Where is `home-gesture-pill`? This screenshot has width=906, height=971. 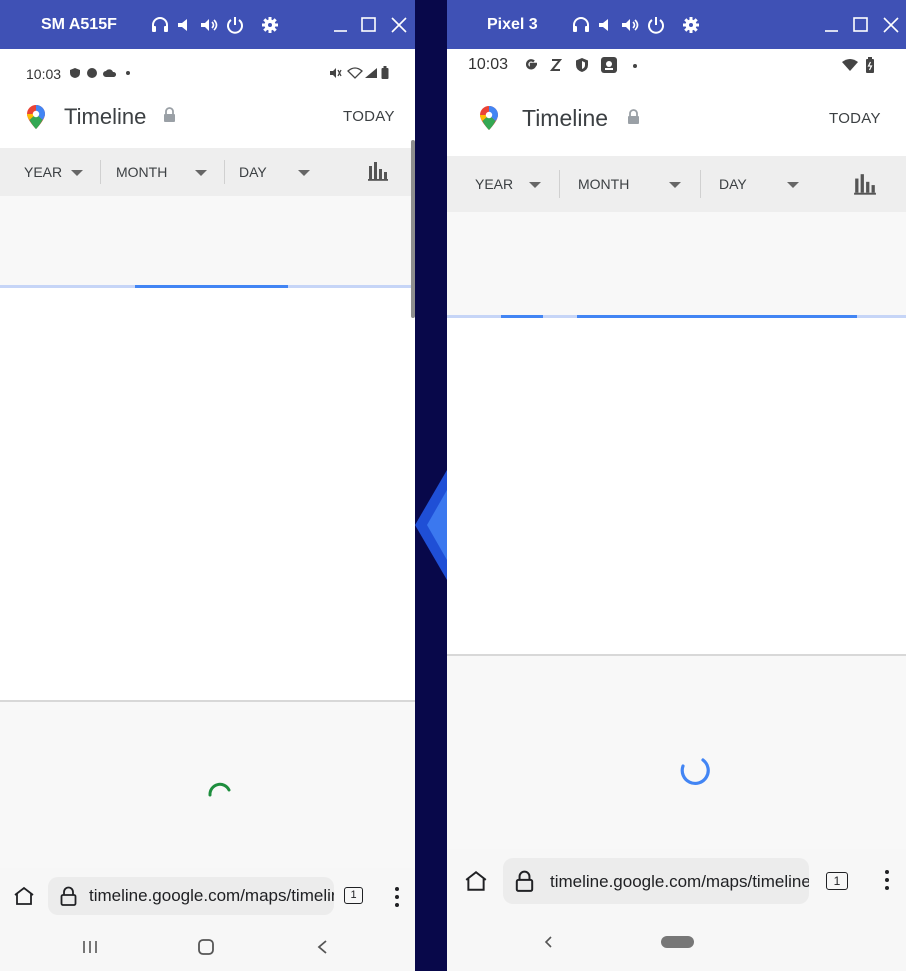
home-gesture-pill is located at coordinates (677, 942).